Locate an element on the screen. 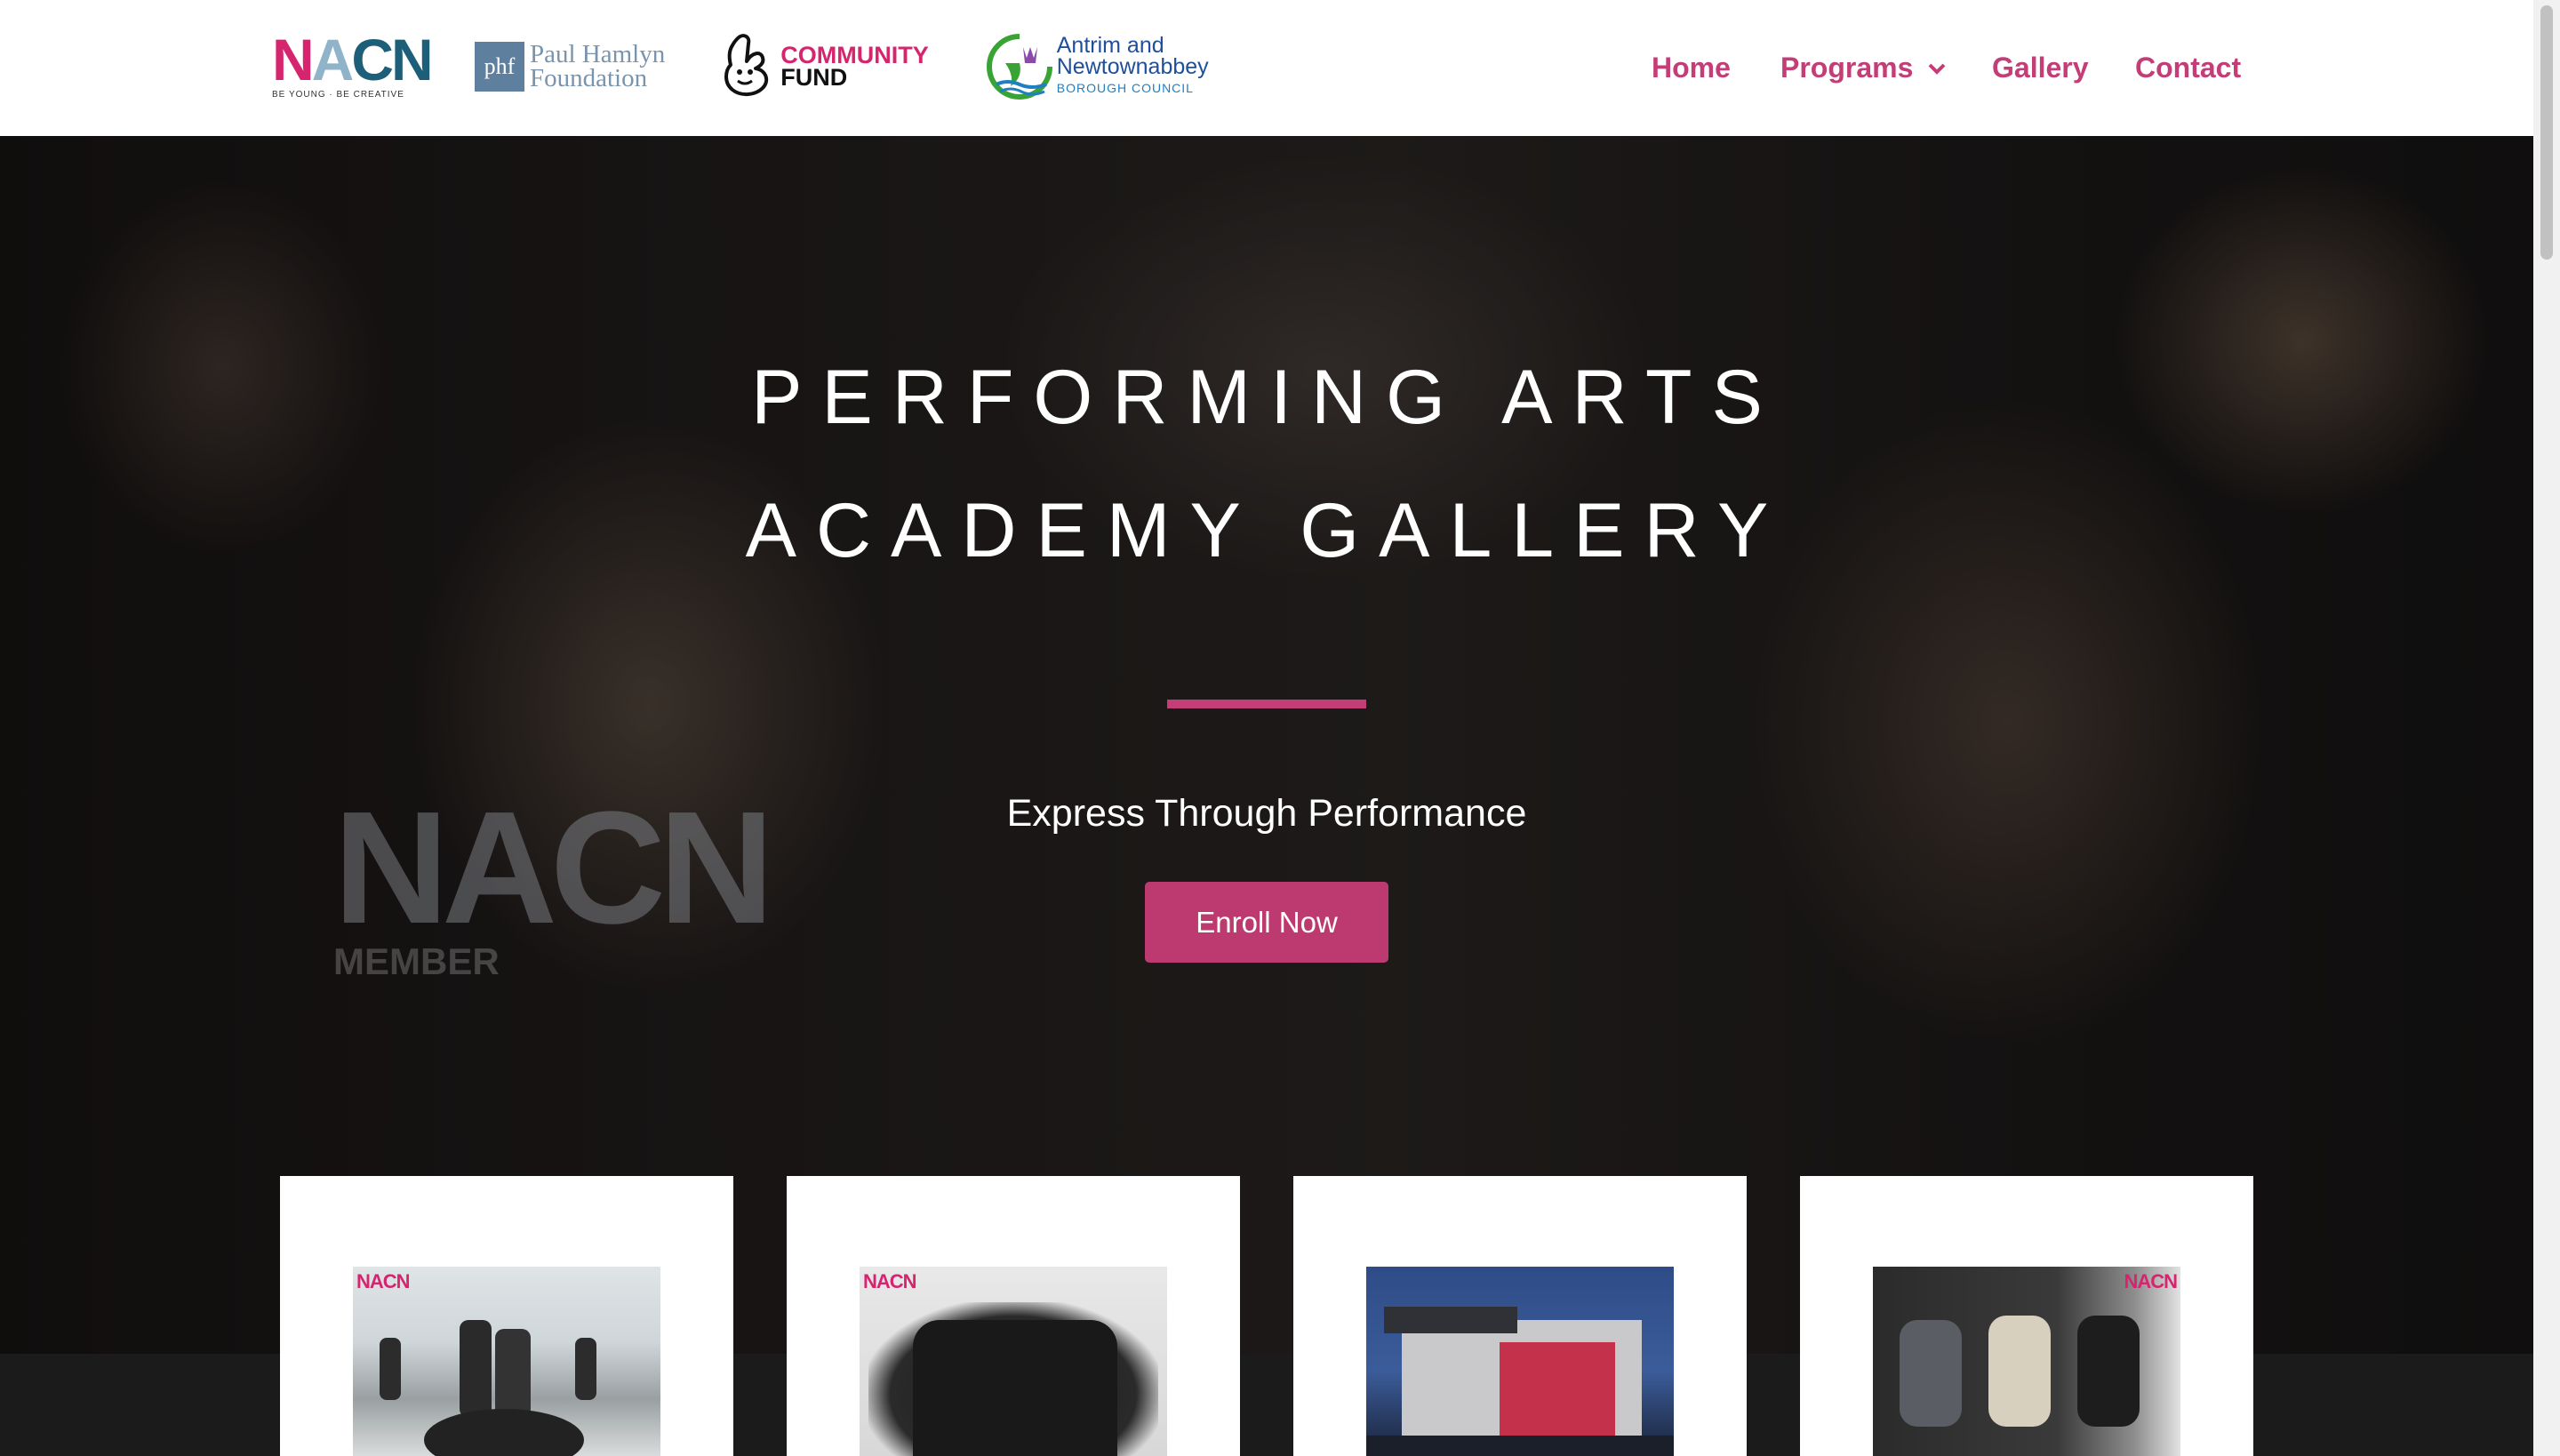 This screenshot has height=1456, width=2560. nav-gallery: Gallery is located at coordinates (2040, 68).